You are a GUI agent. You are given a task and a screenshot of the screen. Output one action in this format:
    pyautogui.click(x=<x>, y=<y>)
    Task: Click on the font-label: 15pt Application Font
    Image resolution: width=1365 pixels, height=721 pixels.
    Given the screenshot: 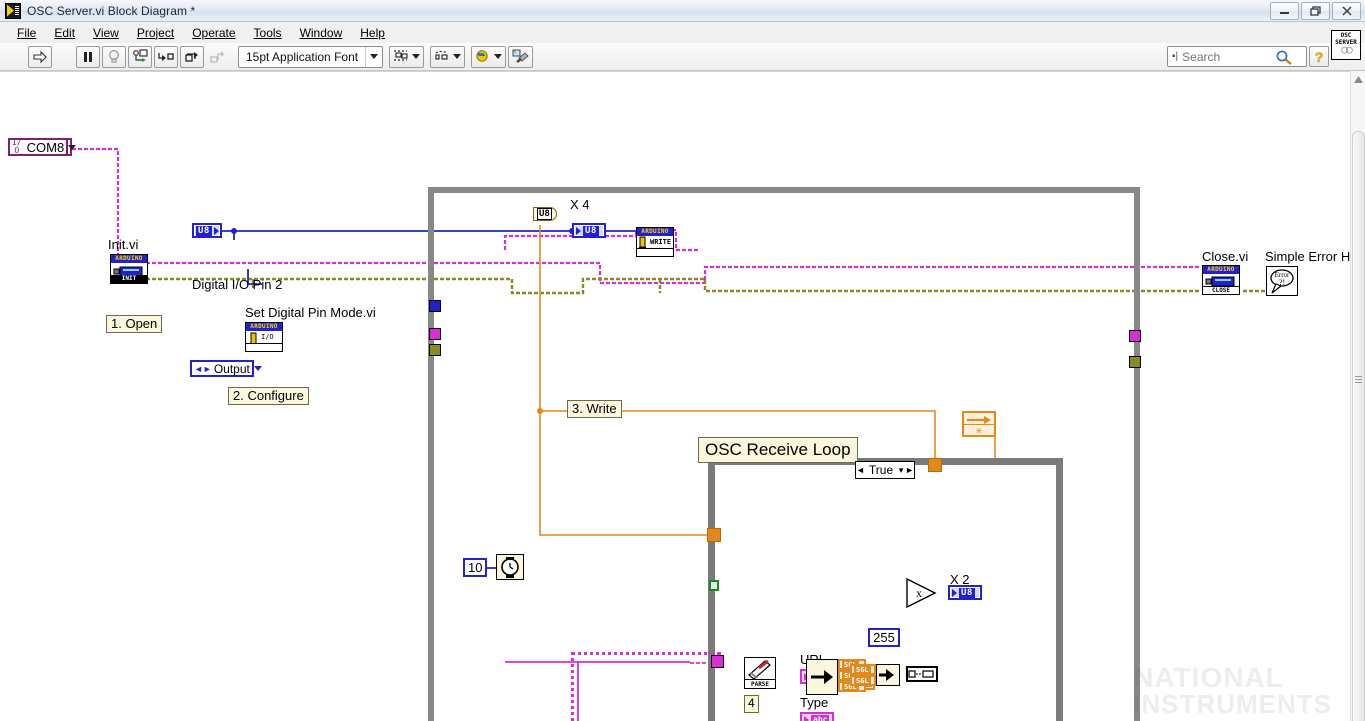 What is the action you would take?
    pyautogui.click(x=302, y=56)
    